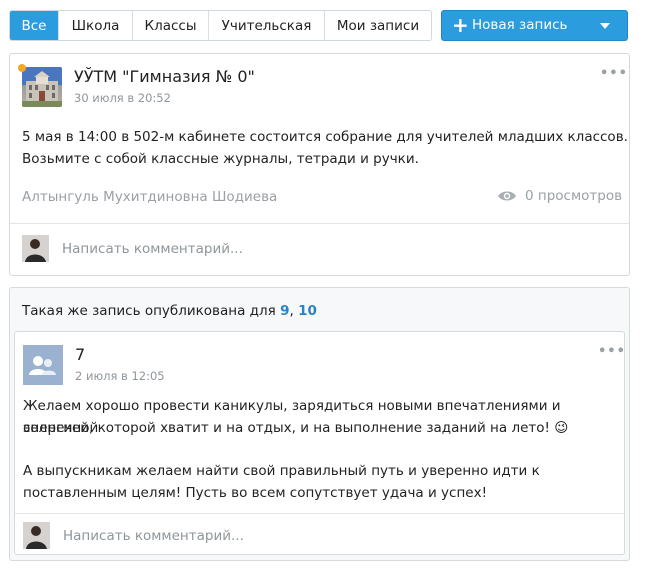 This screenshot has height=568, width=646. What do you see at coordinates (377, 25) in the screenshot?
I see `tab-my-posts: Мои записи` at bounding box center [377, 25].